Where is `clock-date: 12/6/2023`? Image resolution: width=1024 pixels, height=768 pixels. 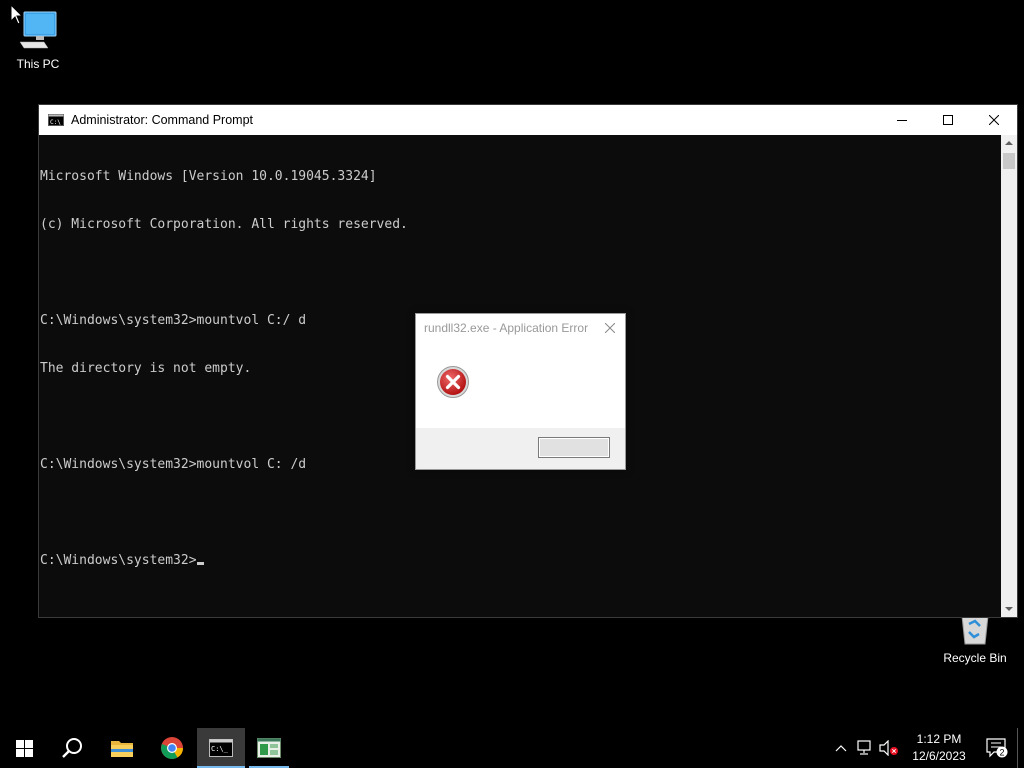 clock-date: 12/6/2023 is located at coordinates (939, 756).